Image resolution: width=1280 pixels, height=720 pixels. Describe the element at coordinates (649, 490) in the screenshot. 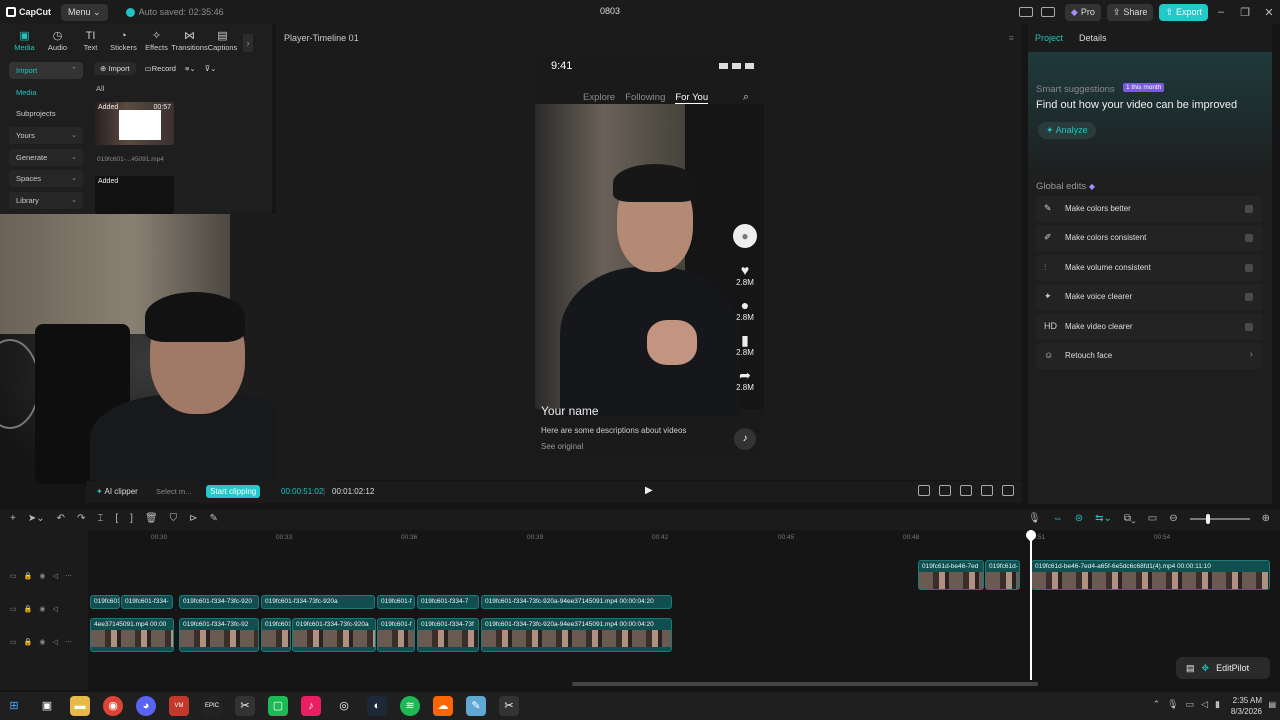

I see `play-icon: ▶` at that location.